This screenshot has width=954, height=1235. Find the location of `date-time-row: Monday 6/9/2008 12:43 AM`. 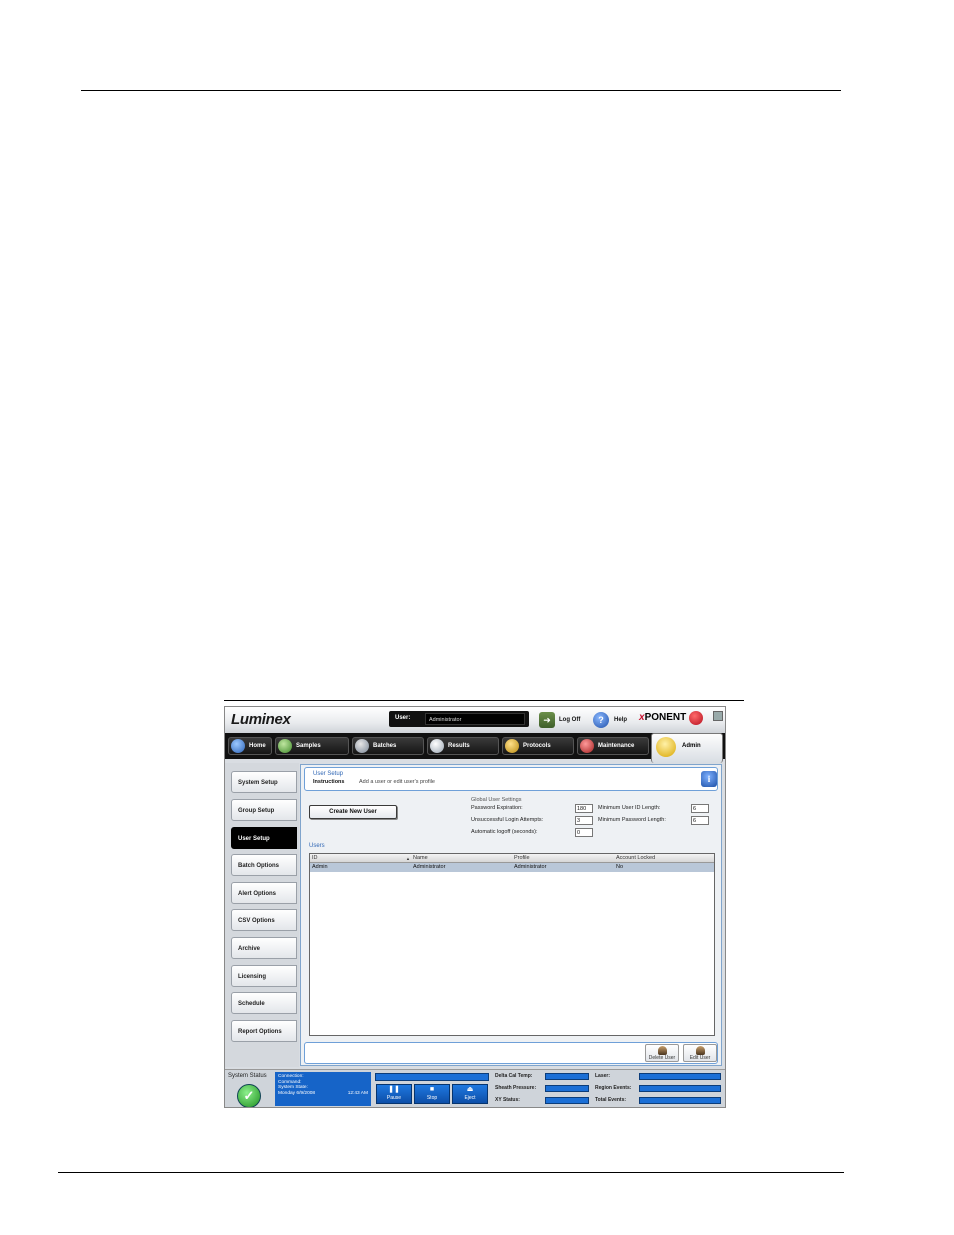

date-time-row: Monday 6/9/2008 12:43 AM is located at coordinates (323, 1094).